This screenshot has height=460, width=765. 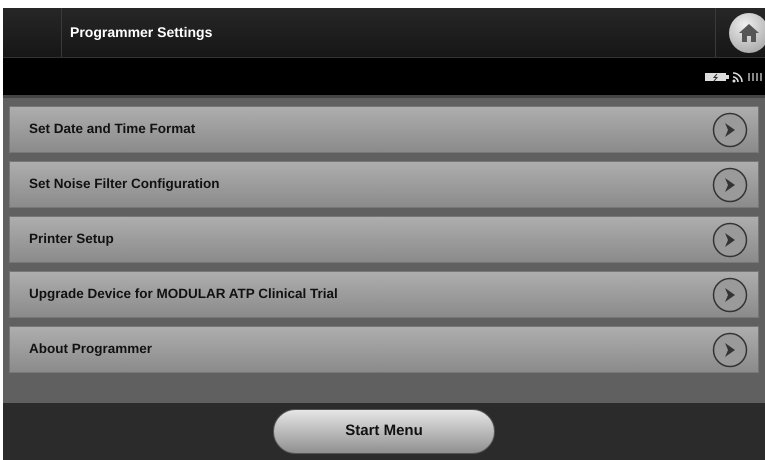 I want to click on menu-item: About Programmer, so click(x=384, y=349).